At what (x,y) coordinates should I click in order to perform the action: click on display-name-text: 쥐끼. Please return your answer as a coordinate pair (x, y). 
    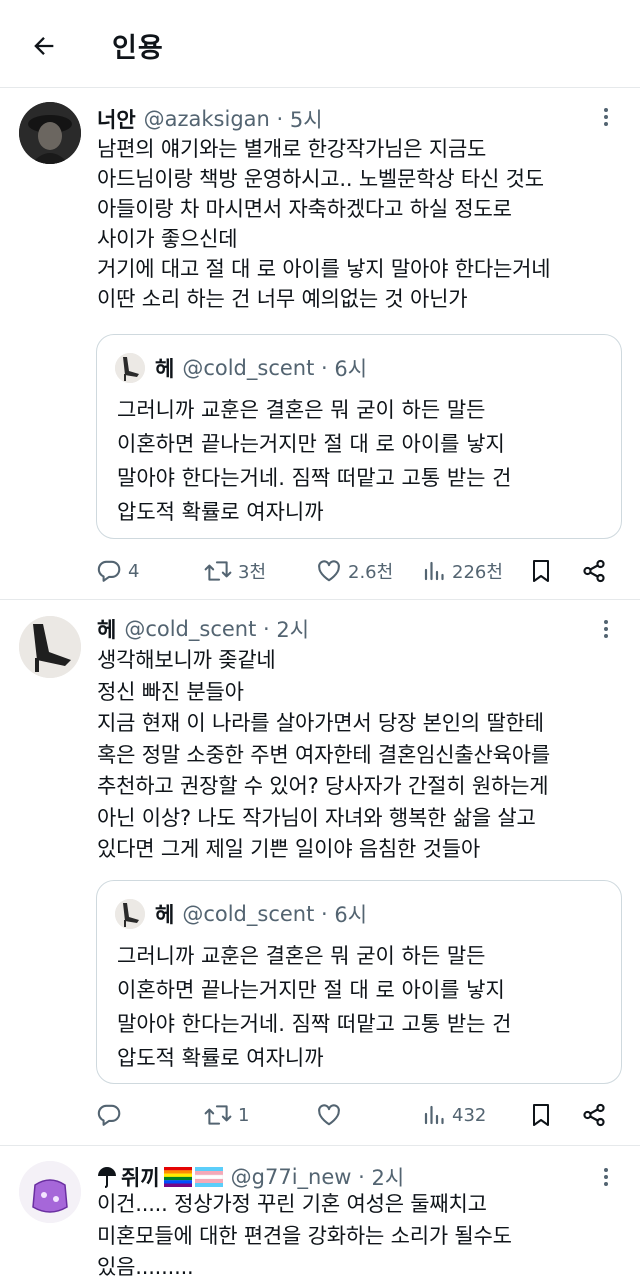
    Looking at the image, I should click on (140, 1178).